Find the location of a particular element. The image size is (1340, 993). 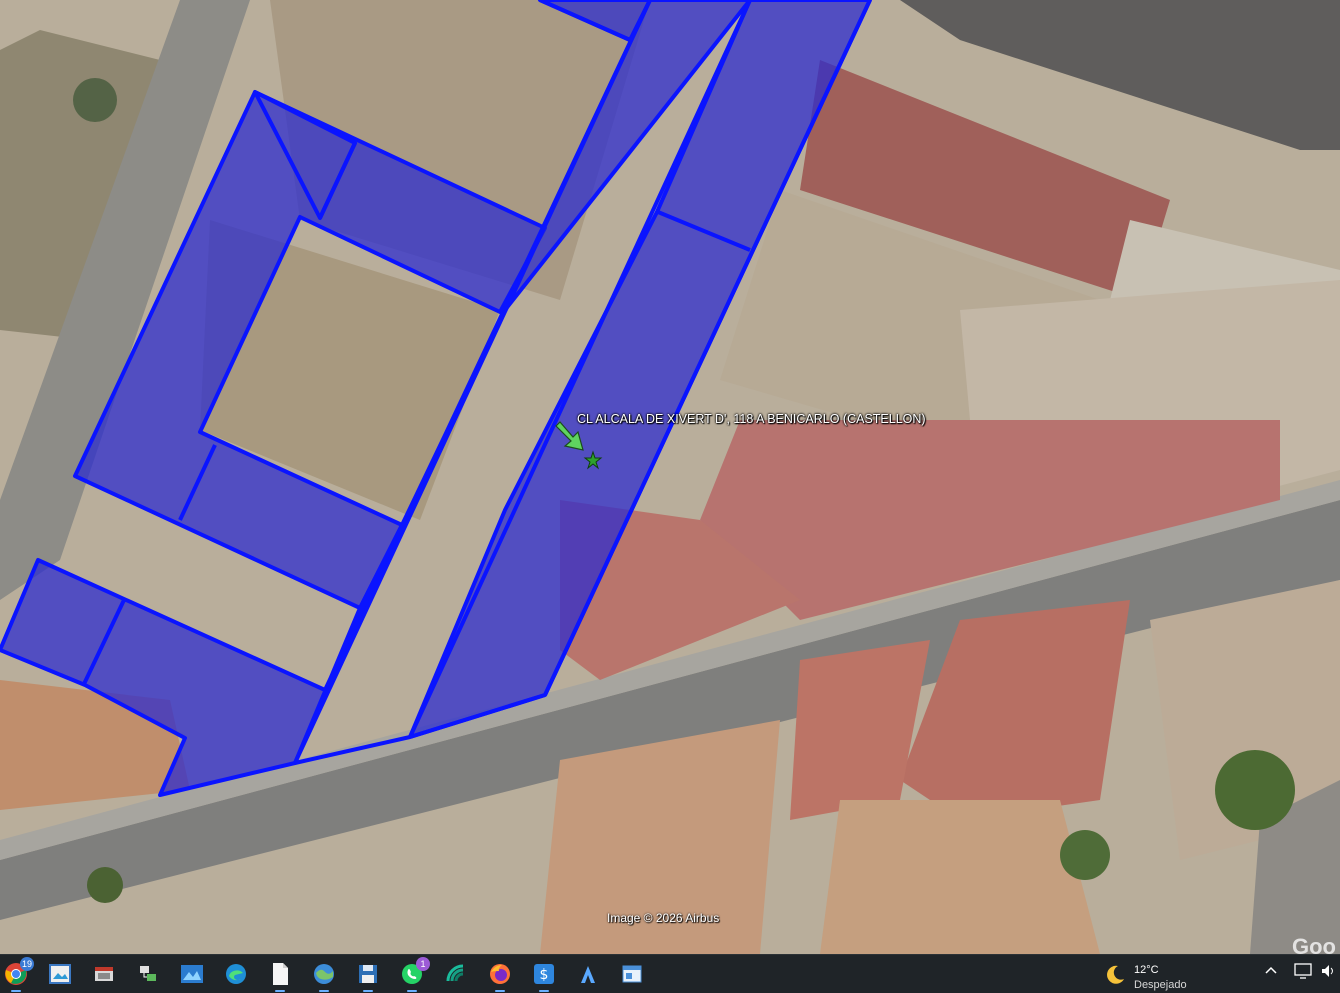

weather-temperature: 12°C is located at coordinates (1146, 970).